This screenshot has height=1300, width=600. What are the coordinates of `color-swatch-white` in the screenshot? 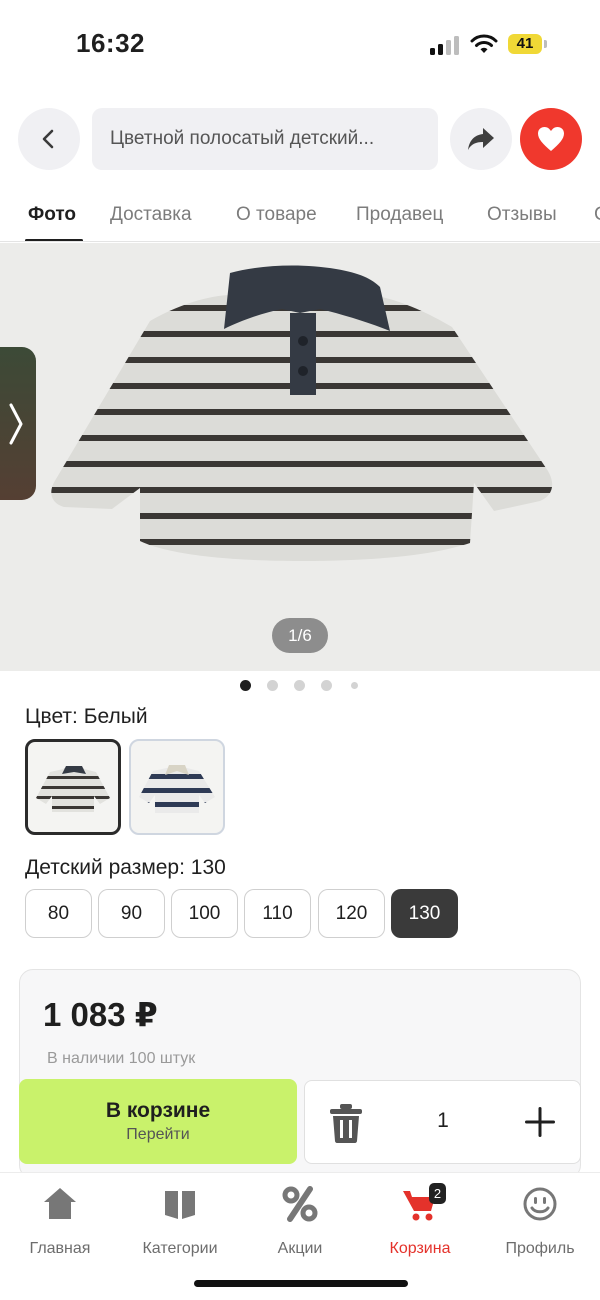 It's located at (73, 787).